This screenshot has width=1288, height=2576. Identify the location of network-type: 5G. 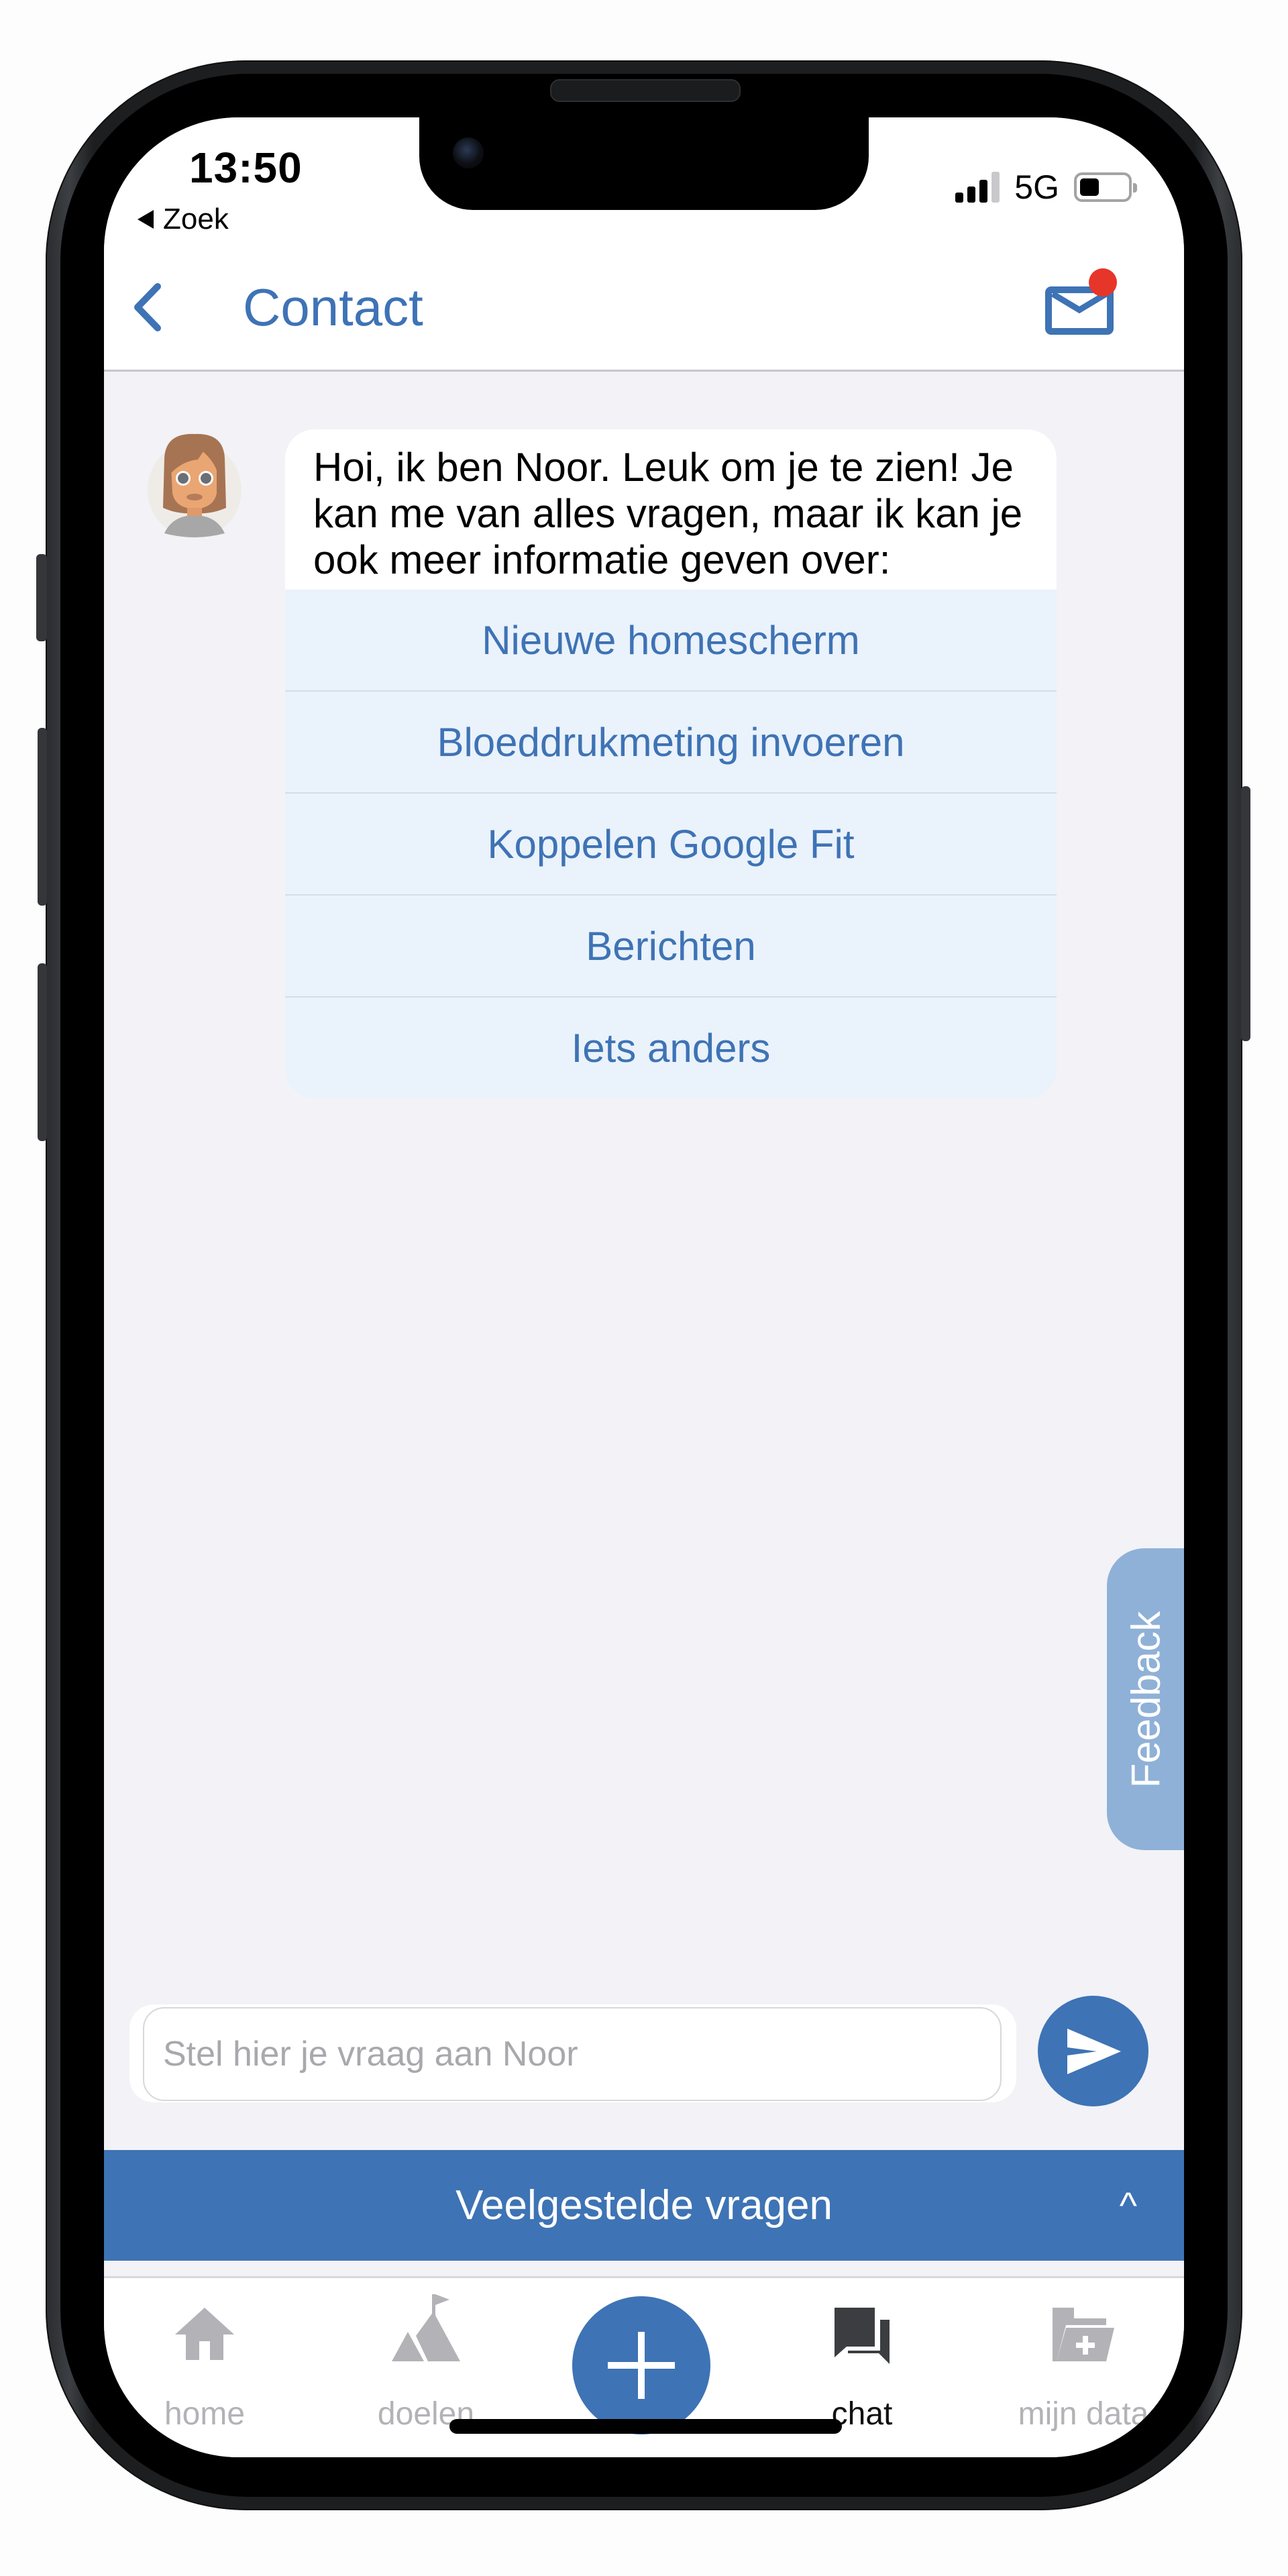
(1036, 187).